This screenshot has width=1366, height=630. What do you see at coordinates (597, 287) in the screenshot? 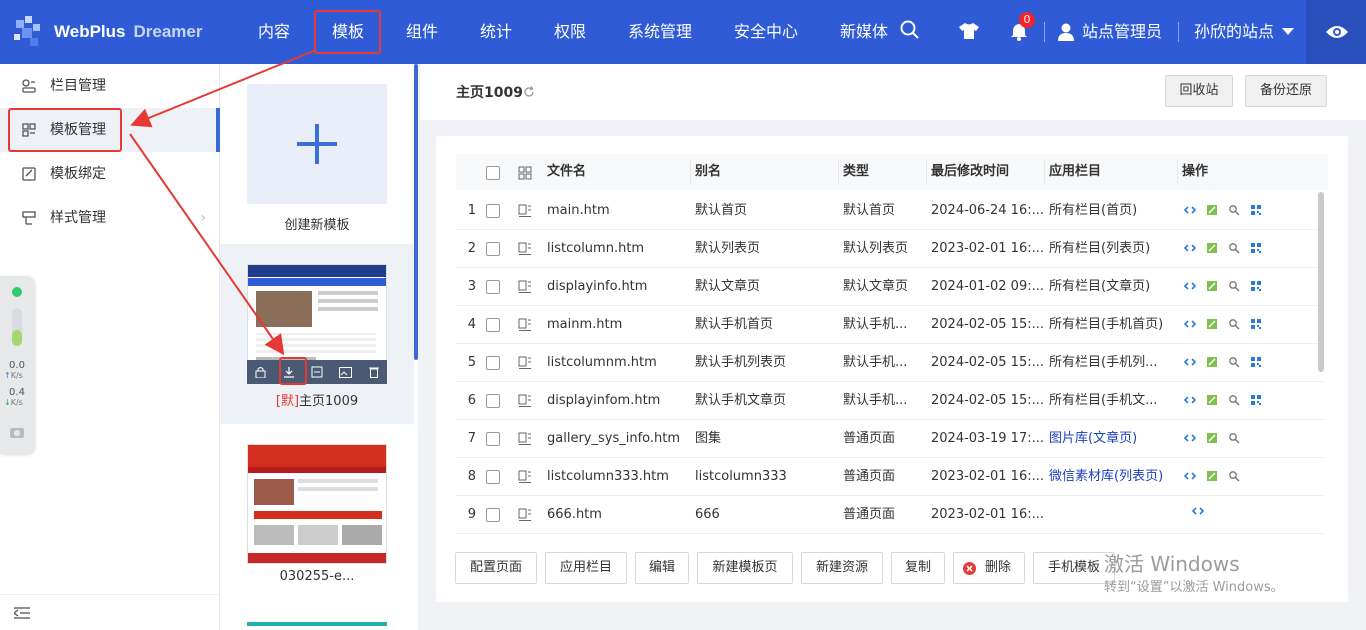
I see `row-filename: displayinfo.htm` at bounding box center [597, 287].